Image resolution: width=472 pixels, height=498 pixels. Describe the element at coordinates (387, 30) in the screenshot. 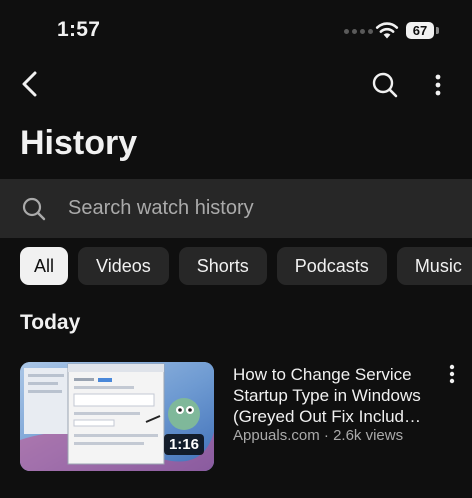

I see `wifi-icon` at that location.